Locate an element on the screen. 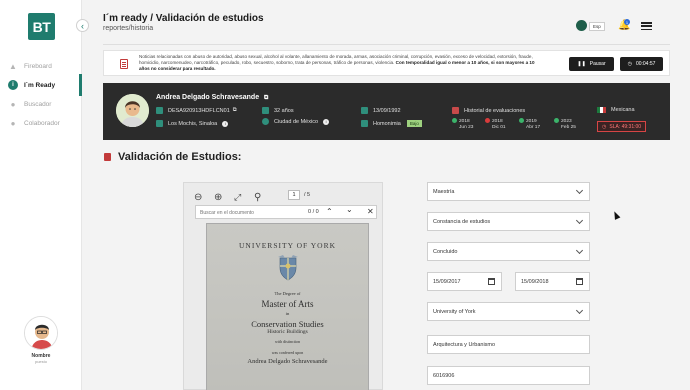 This screenshot has width=690, height=390. section-title: Validación de Estudios: is located at coordinates (180, 157).